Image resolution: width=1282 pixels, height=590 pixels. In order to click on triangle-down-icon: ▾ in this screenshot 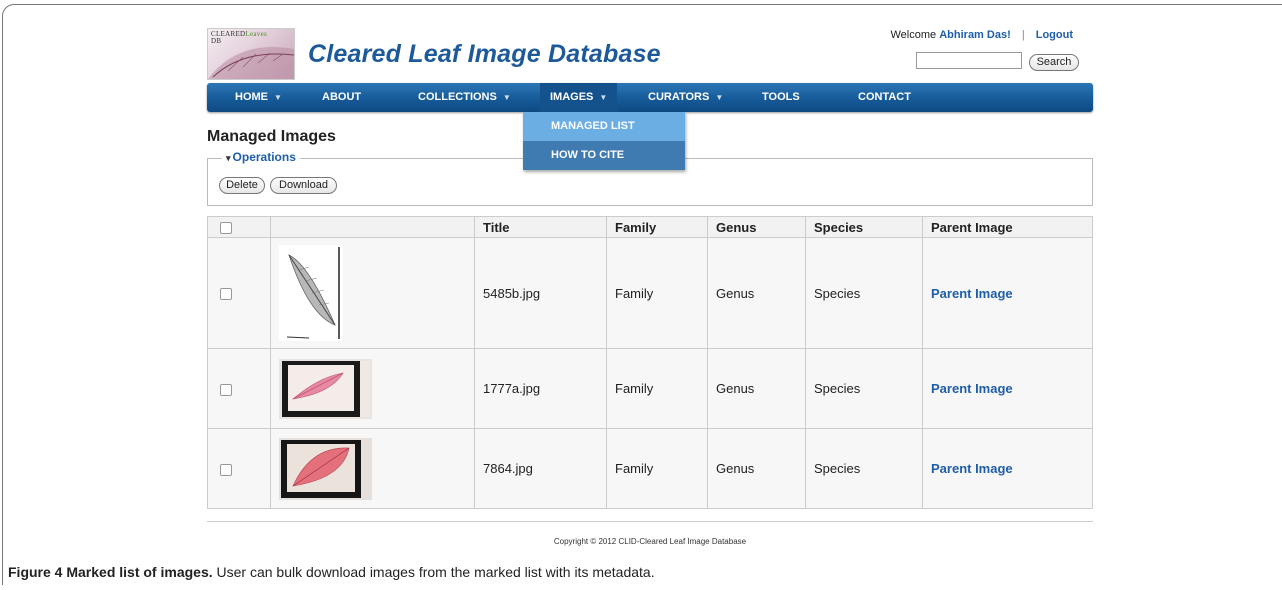, I will do `click(228, 158)`.